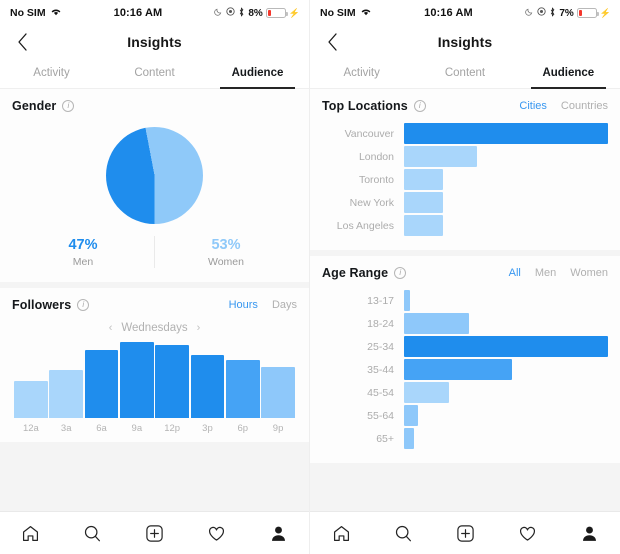 Image resolution: width=620 pixels, height=554 pixels. What do you see at coordinates (376, 179) in the screenshot?
I see `chart-row-label: Toronto` at bounding box center [376, 179].